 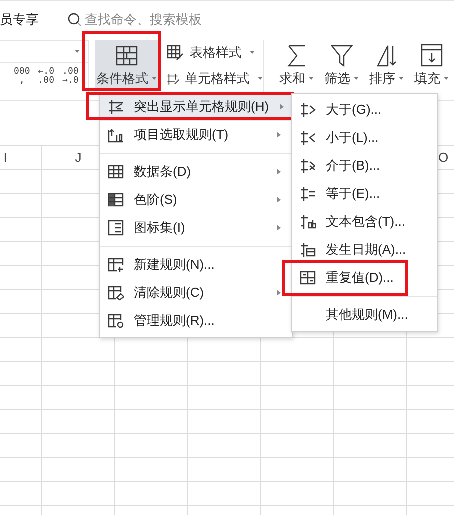 What do you see at coordinates (116, 265) in the screenshot?
I see `new-rule-icon` at bounding box center [116, 265].